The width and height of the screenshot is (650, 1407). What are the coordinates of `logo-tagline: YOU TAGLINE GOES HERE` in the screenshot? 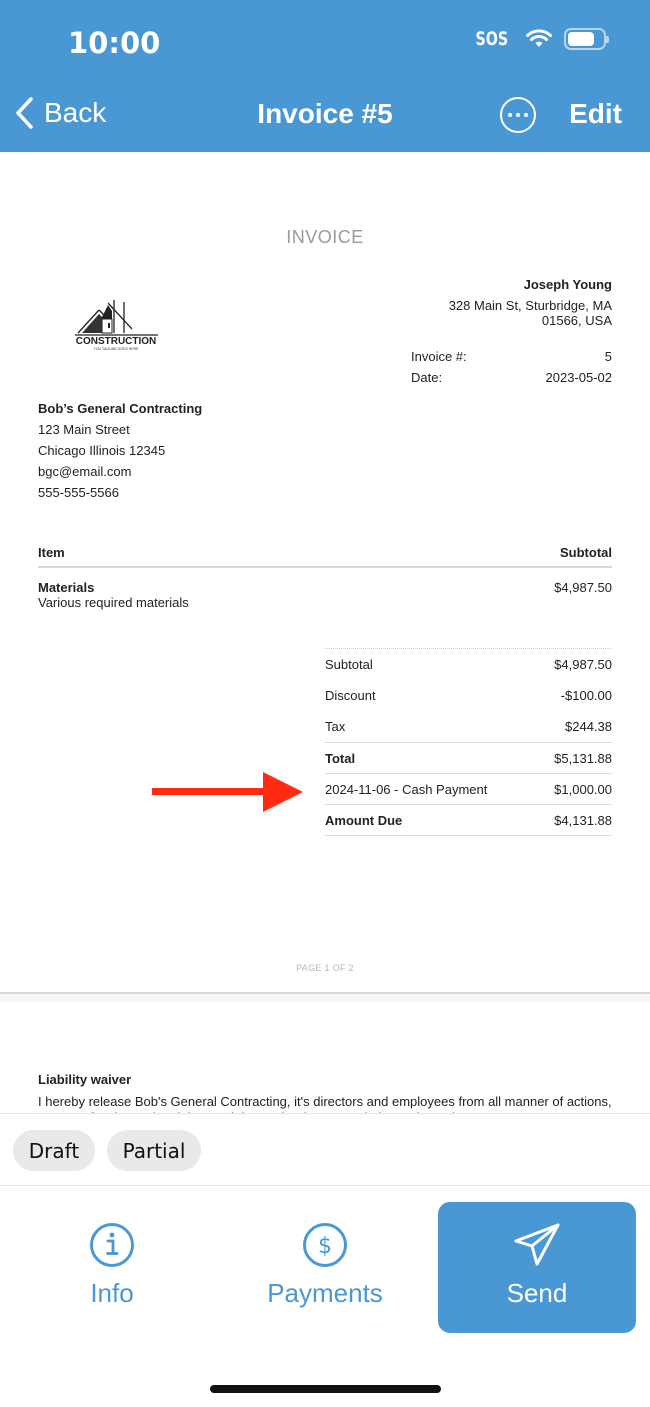 It's located at (117, 349).